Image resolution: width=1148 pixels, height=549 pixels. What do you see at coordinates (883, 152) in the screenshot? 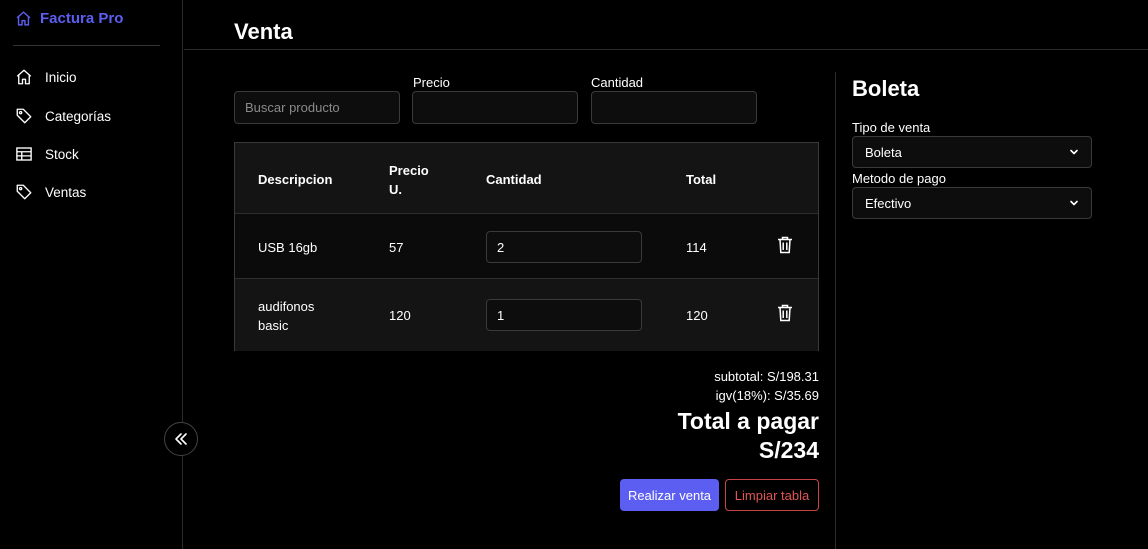
I see `sale-type-value: Boleta` at bounding box center [883, 152].